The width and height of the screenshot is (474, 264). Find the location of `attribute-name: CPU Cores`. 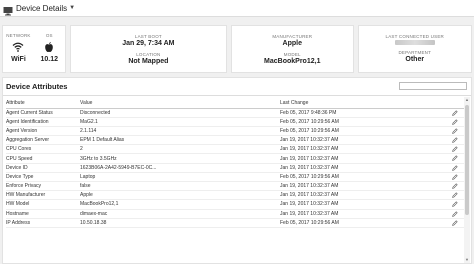

attribute-name: CPU Cores is located at coordinates (43, 149).